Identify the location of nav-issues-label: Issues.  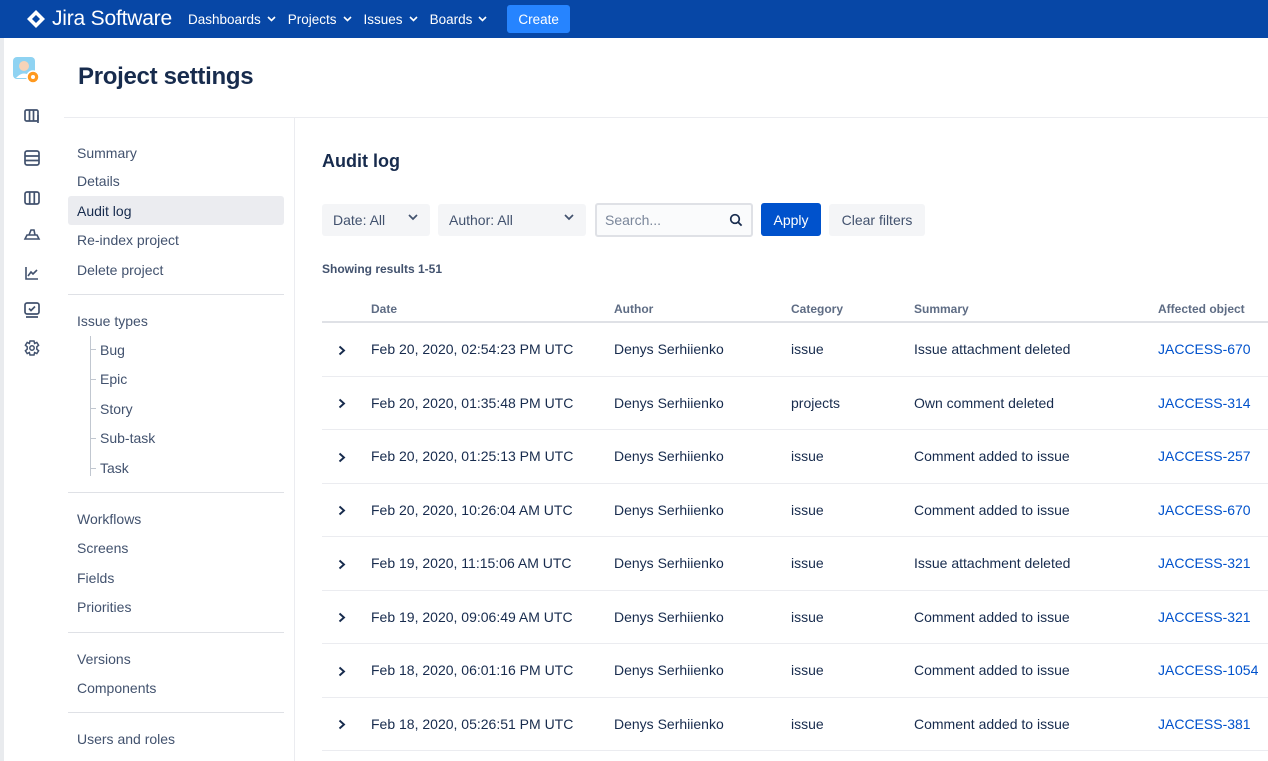
(383, 19).